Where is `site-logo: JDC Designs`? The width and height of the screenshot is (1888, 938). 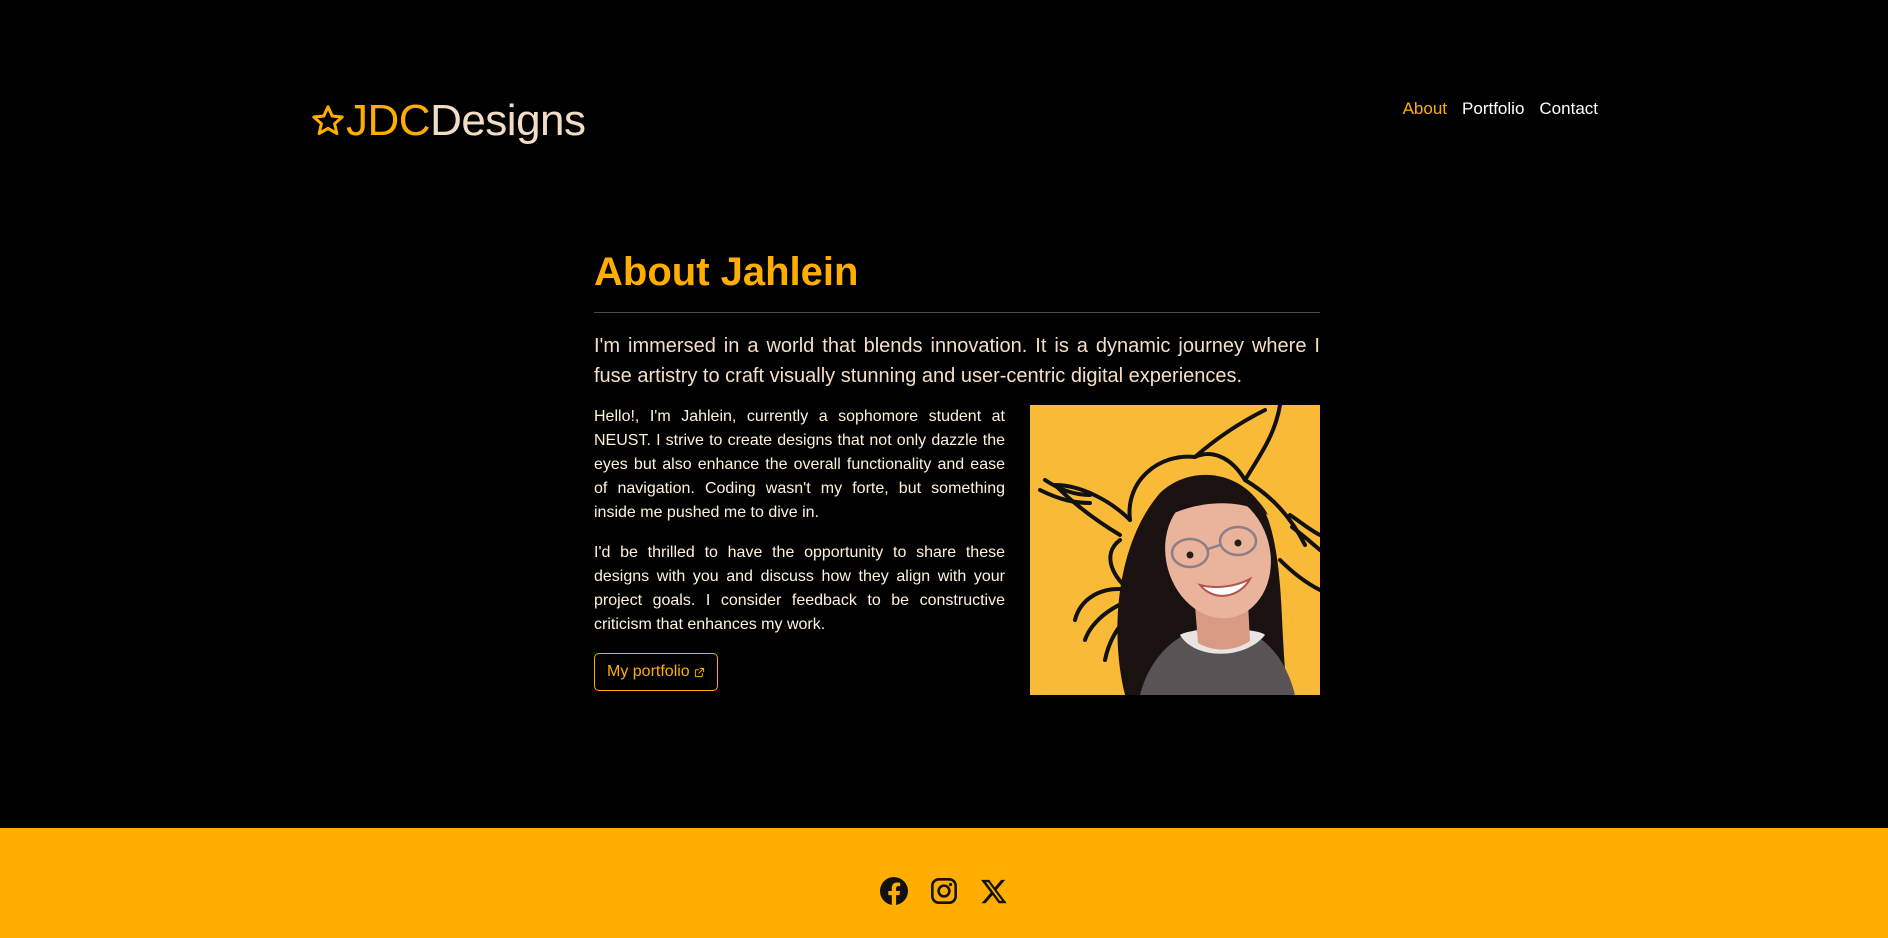
site-logo: JDC Designs is located at coordinates (448, 121).